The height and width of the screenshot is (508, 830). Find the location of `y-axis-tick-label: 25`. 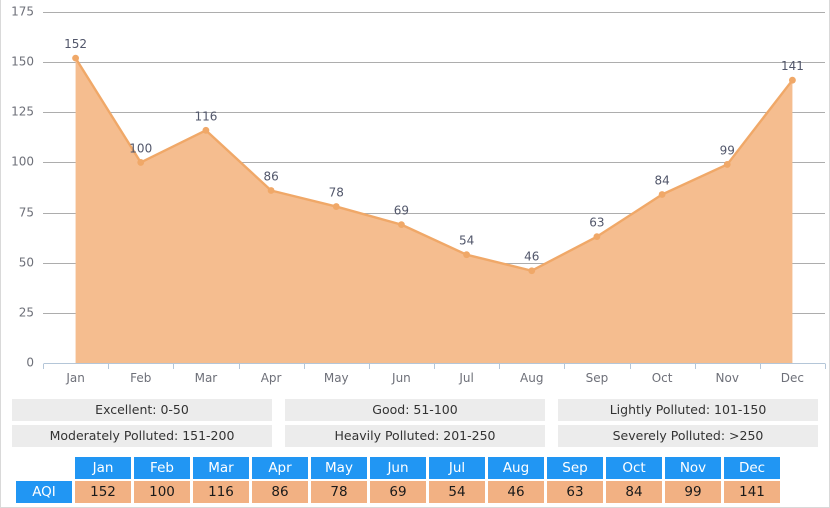

y-axis-tick-label: 25 is located at coordinates (26, 313).